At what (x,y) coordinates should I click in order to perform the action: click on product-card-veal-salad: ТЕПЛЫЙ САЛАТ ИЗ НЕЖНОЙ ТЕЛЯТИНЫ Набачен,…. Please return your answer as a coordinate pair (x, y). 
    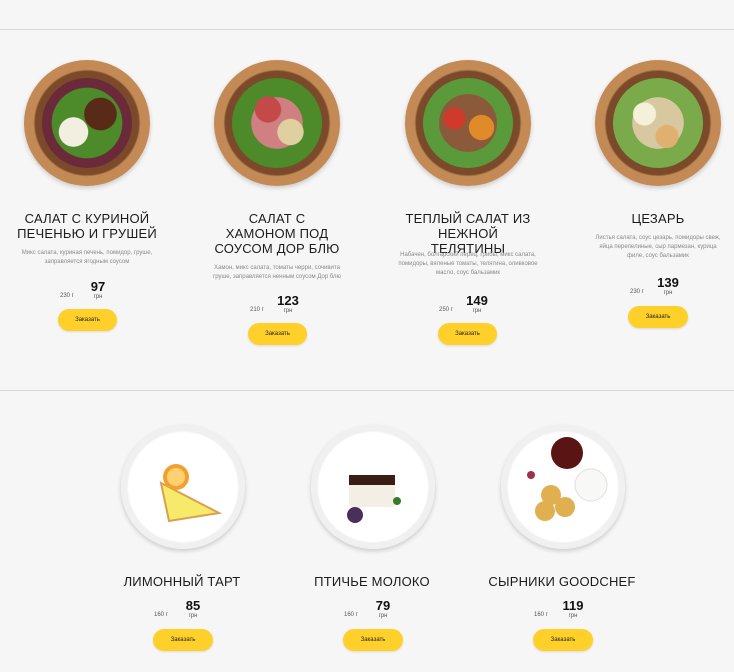
    Looking at the image, I should click on (468, 195).